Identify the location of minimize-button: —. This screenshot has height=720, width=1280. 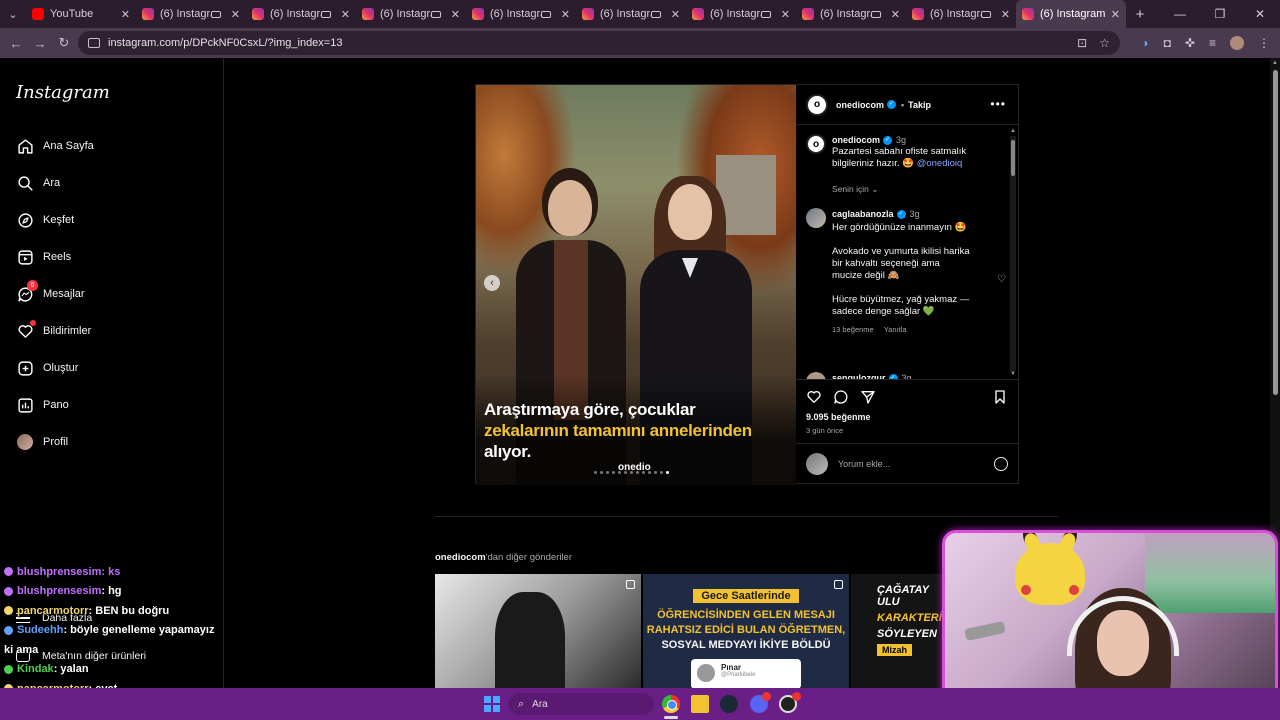
(1180, 14).